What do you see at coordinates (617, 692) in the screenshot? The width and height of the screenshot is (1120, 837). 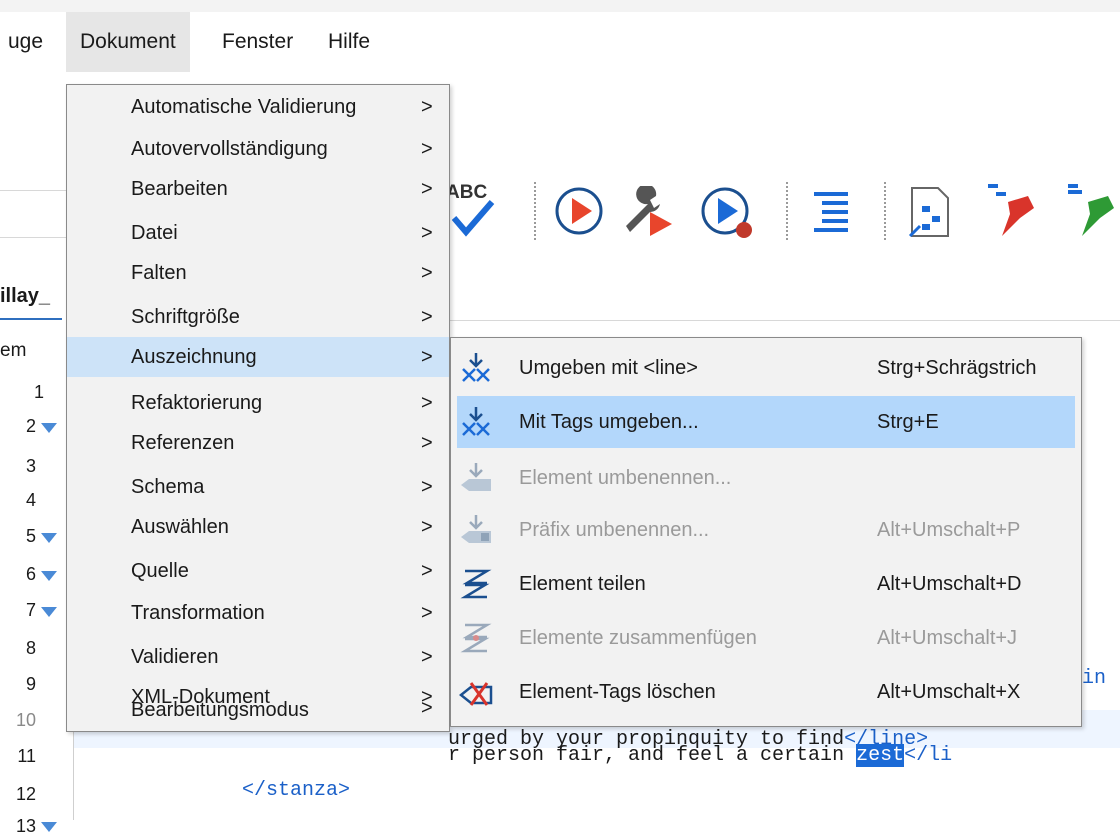 I see `submenu-item-label: Element-Tags löschen` at bounding box center [617, 692].